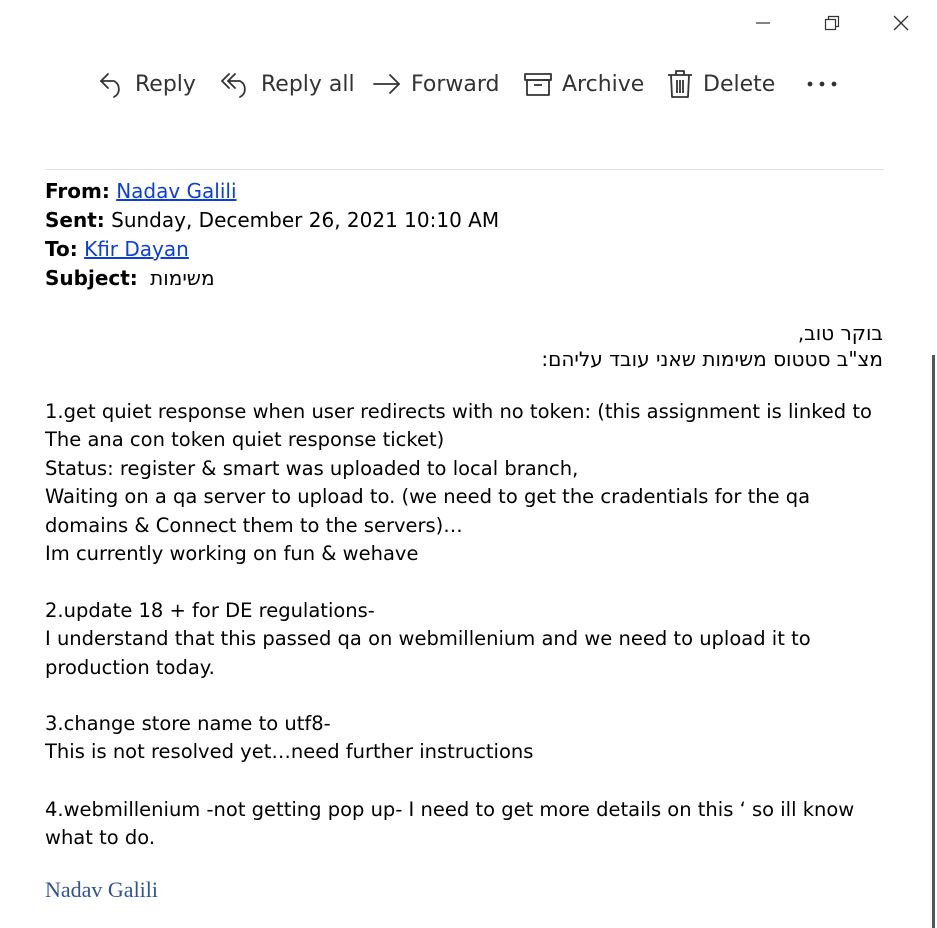 This screenshot has width=937, height=928. I want to click on scrollbar, so click(933, 641).